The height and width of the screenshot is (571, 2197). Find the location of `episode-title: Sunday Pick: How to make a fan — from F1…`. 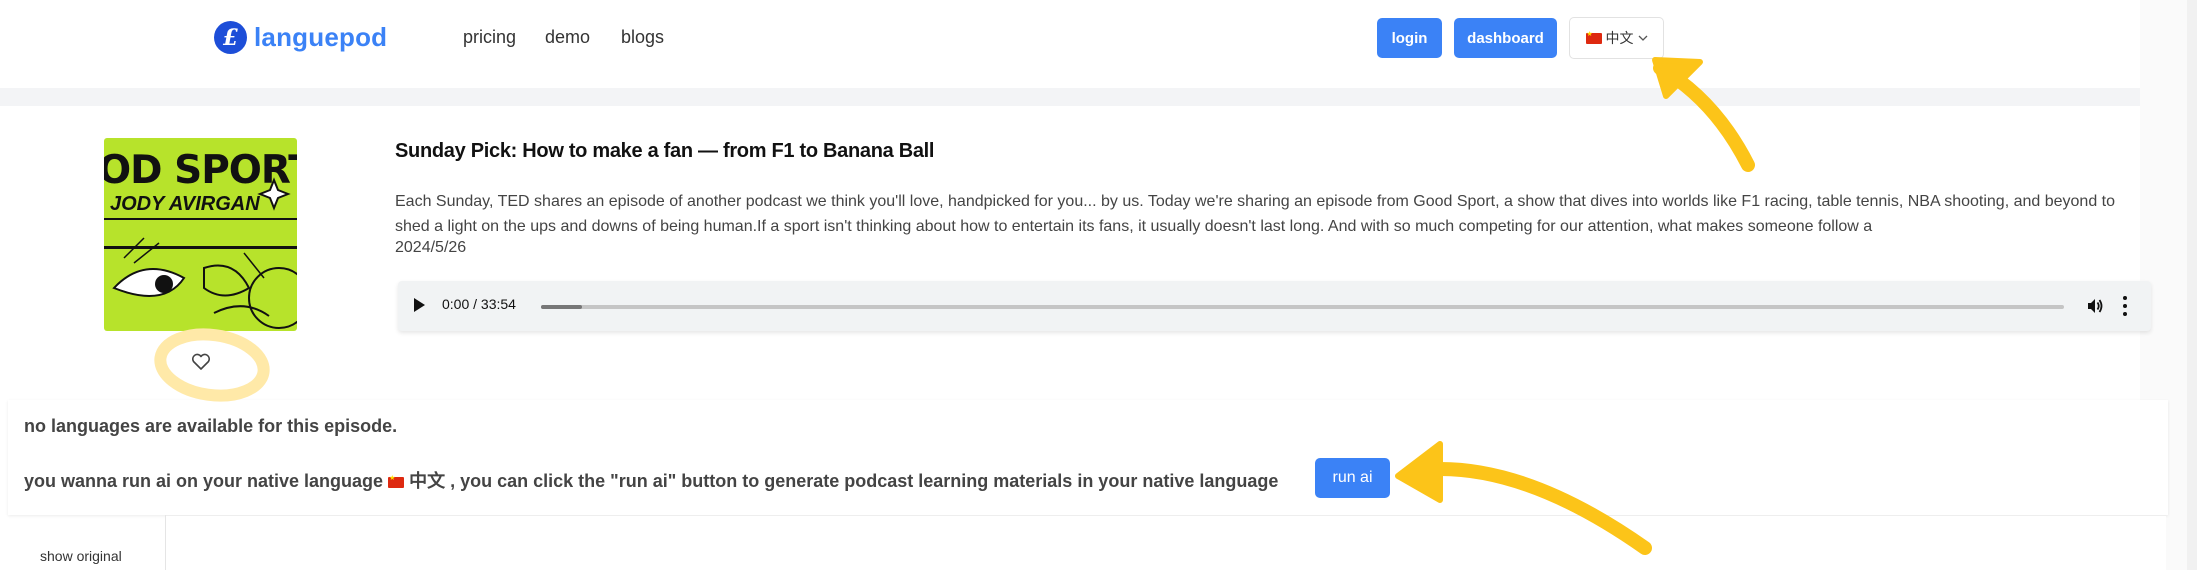

episode-title: Sunday Pick: How to make a fan — from F1… is located at coordinates (665, 151).